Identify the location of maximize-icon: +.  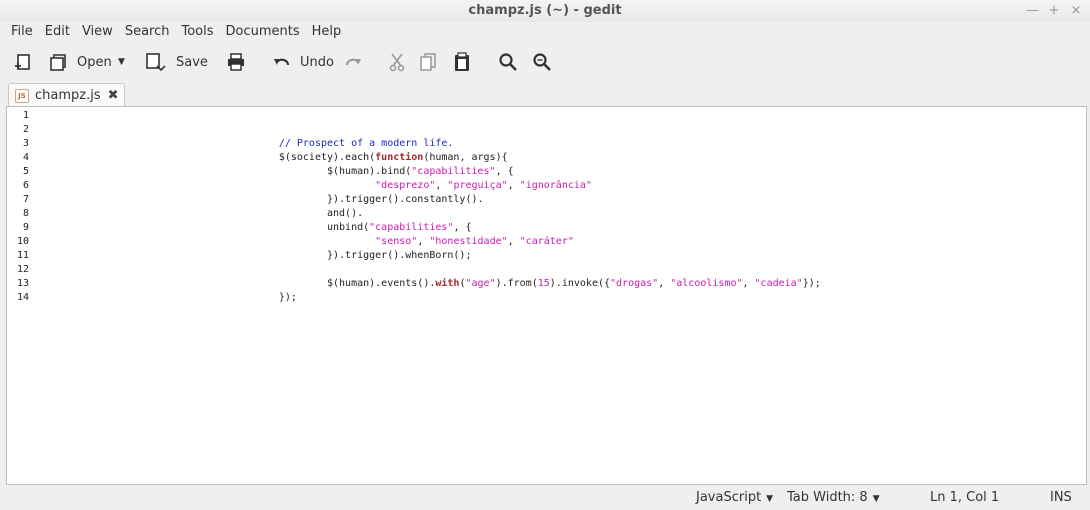
(1054, 10).